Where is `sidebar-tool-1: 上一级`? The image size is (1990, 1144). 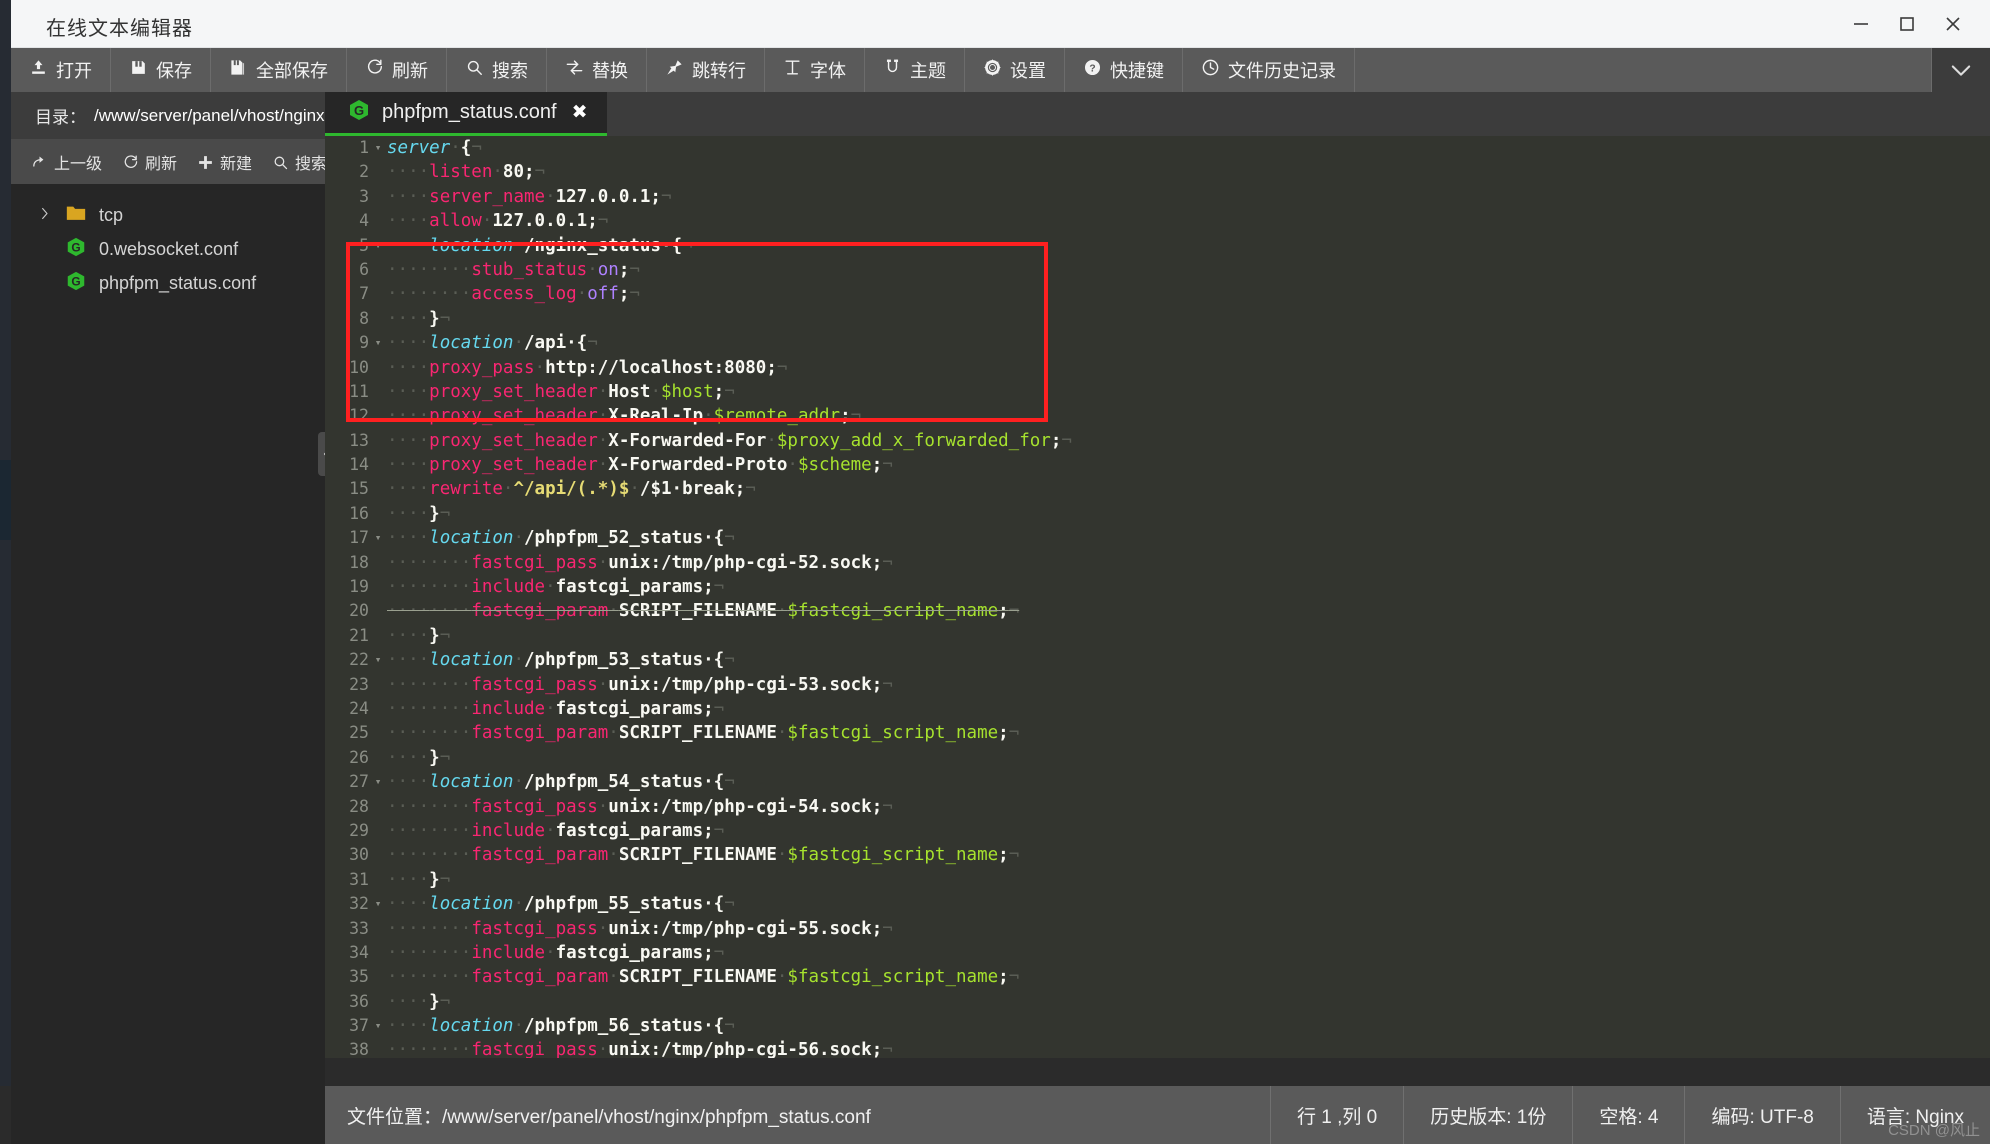 sidebar-tool-1: 上一级 is located at coordinates (66, 162).